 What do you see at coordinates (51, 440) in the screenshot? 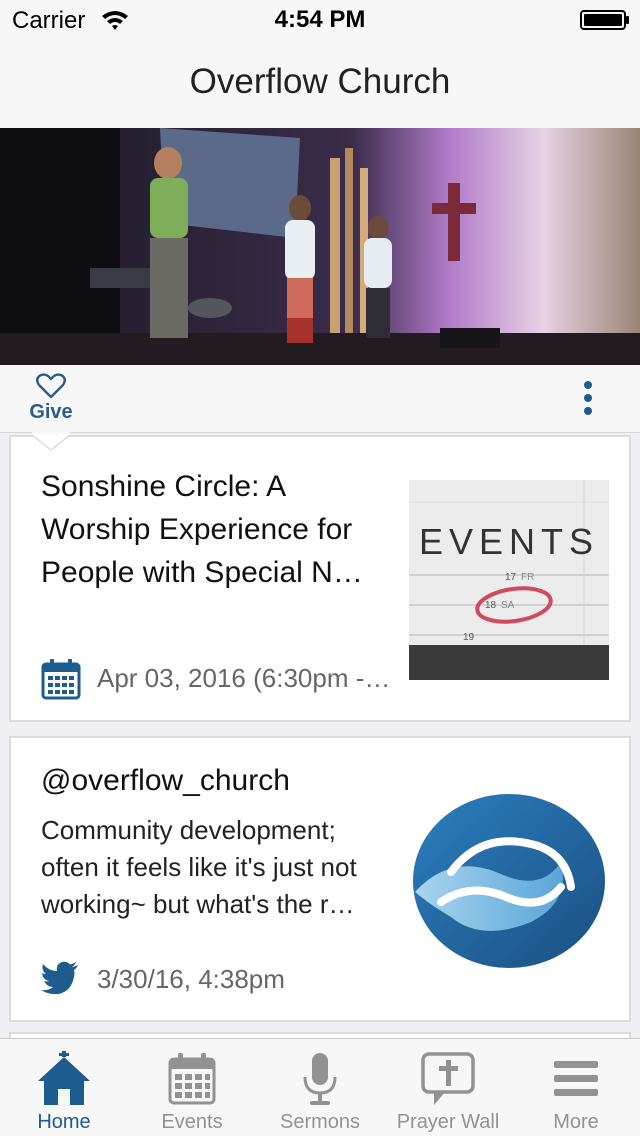
I see `give-pointer` at bounding box center [51, 440].